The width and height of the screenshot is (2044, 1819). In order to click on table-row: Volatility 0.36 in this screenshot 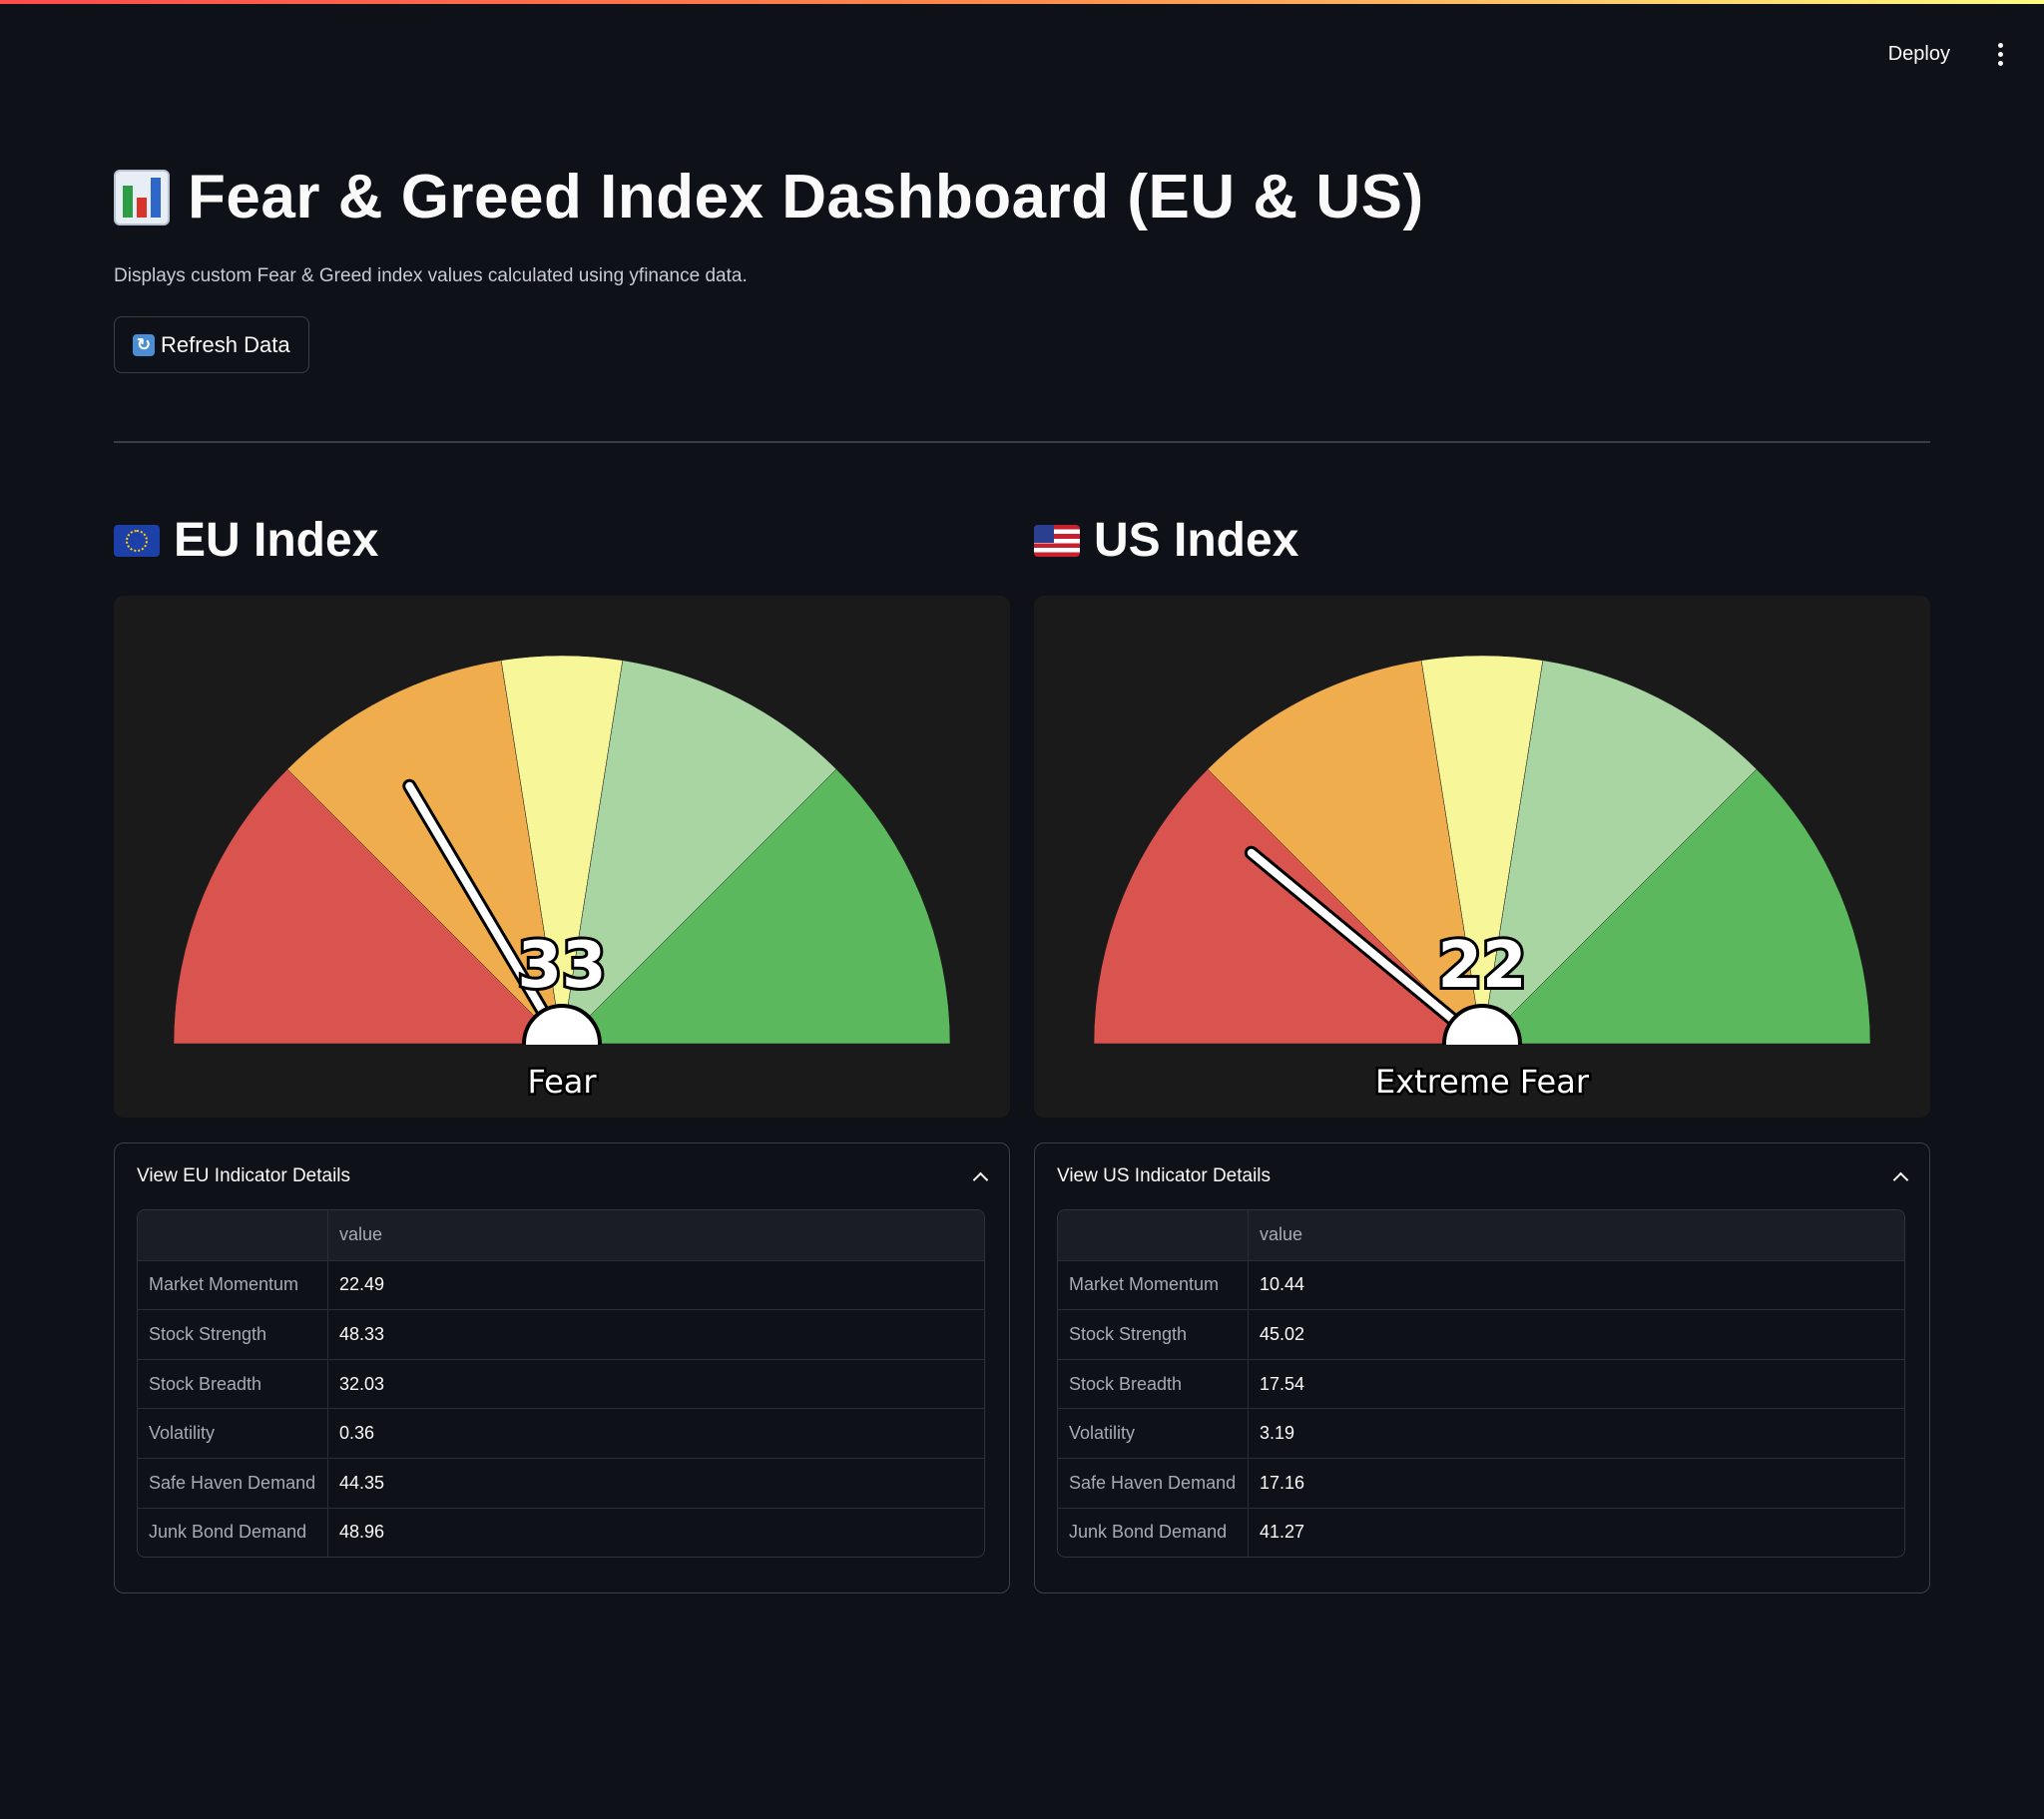, I will do `click(561, 1433)`.